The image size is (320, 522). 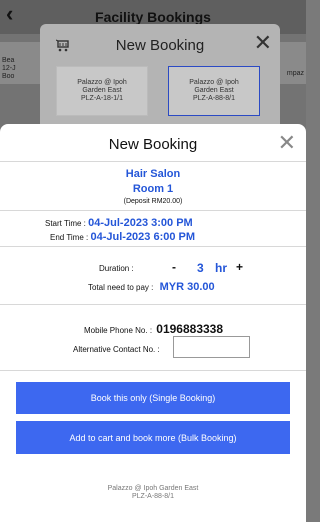 What do you see at coordinates (174, 267) in the screenshot?
I see `duration-minus-button: -` at bounding box center [174, 267].